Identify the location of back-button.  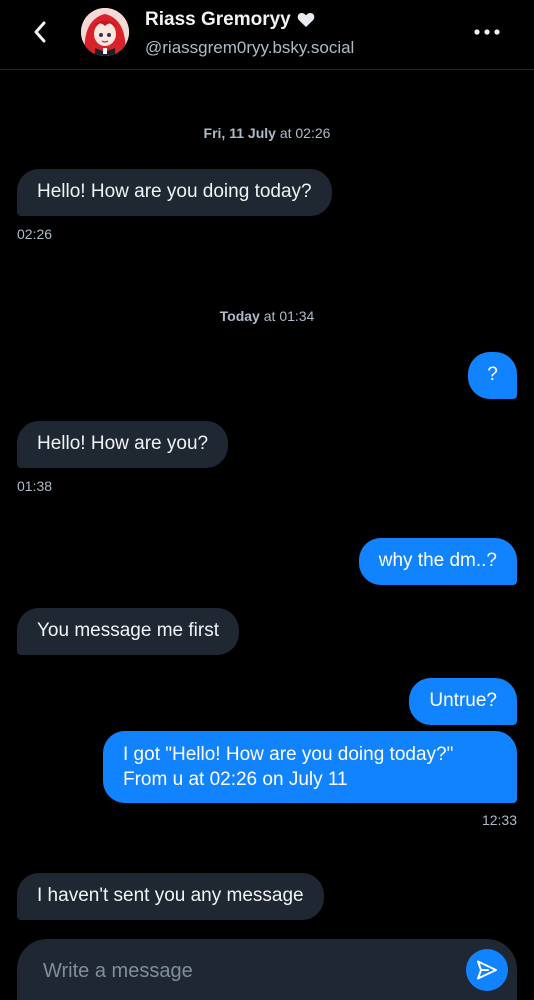
(40, 32).